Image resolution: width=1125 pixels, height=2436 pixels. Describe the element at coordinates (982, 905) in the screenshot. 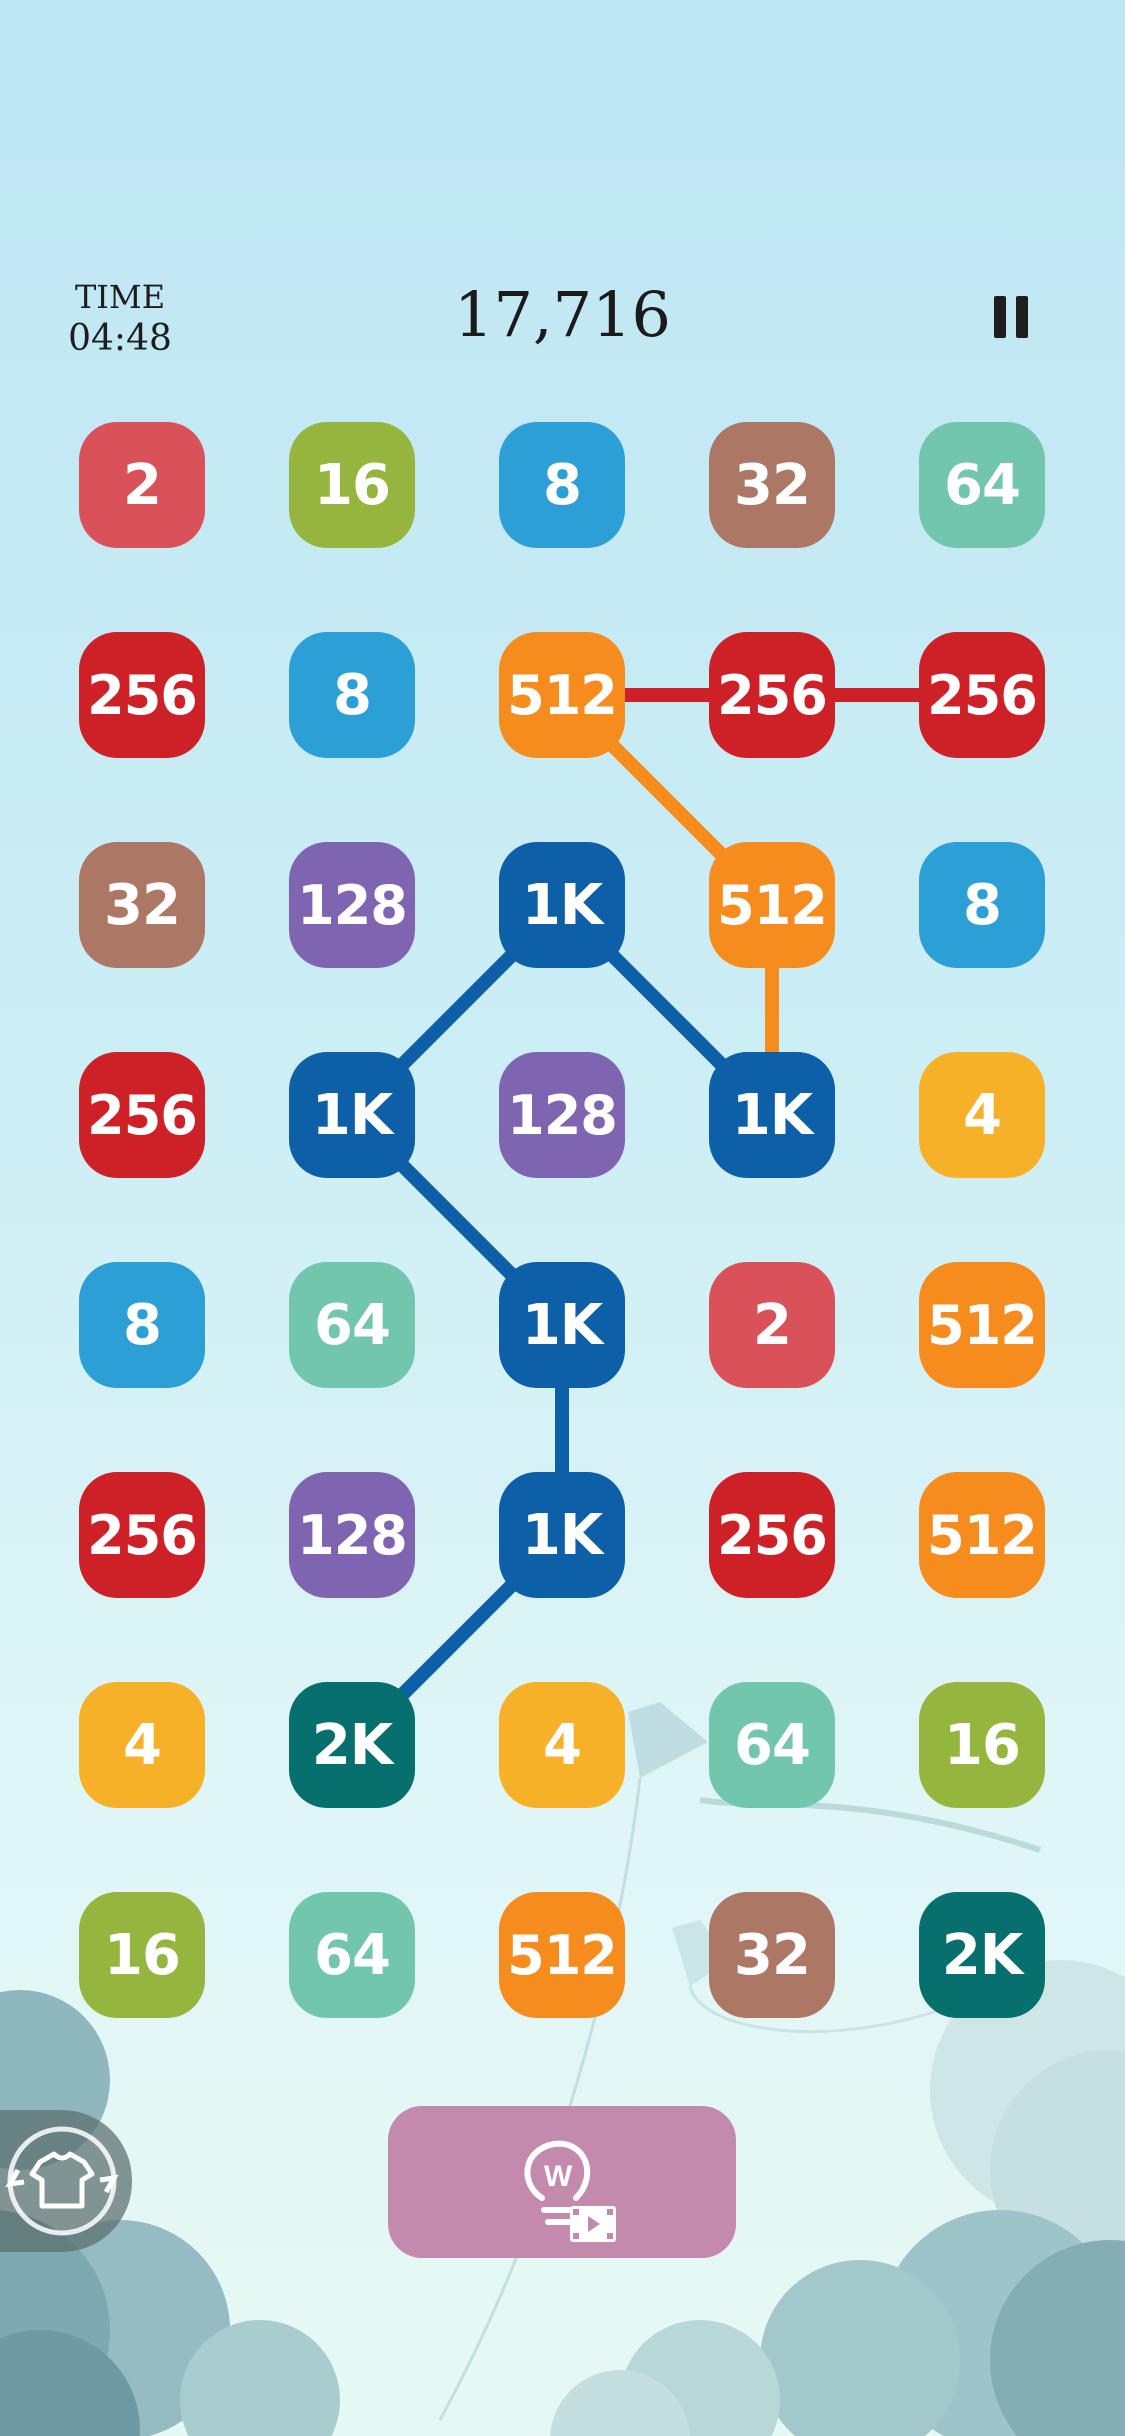

I see `tile-r3-c5: 8` at that location.